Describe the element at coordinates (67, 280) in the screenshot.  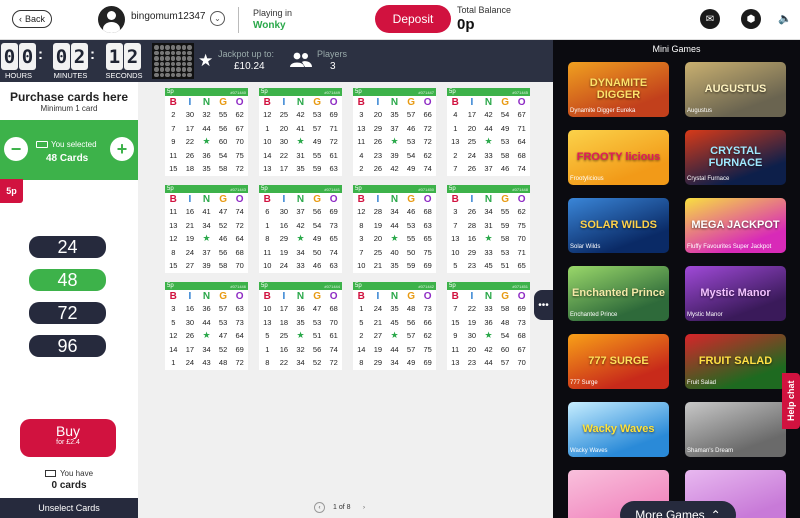
I see `quantity-48-button: 48` at that location.